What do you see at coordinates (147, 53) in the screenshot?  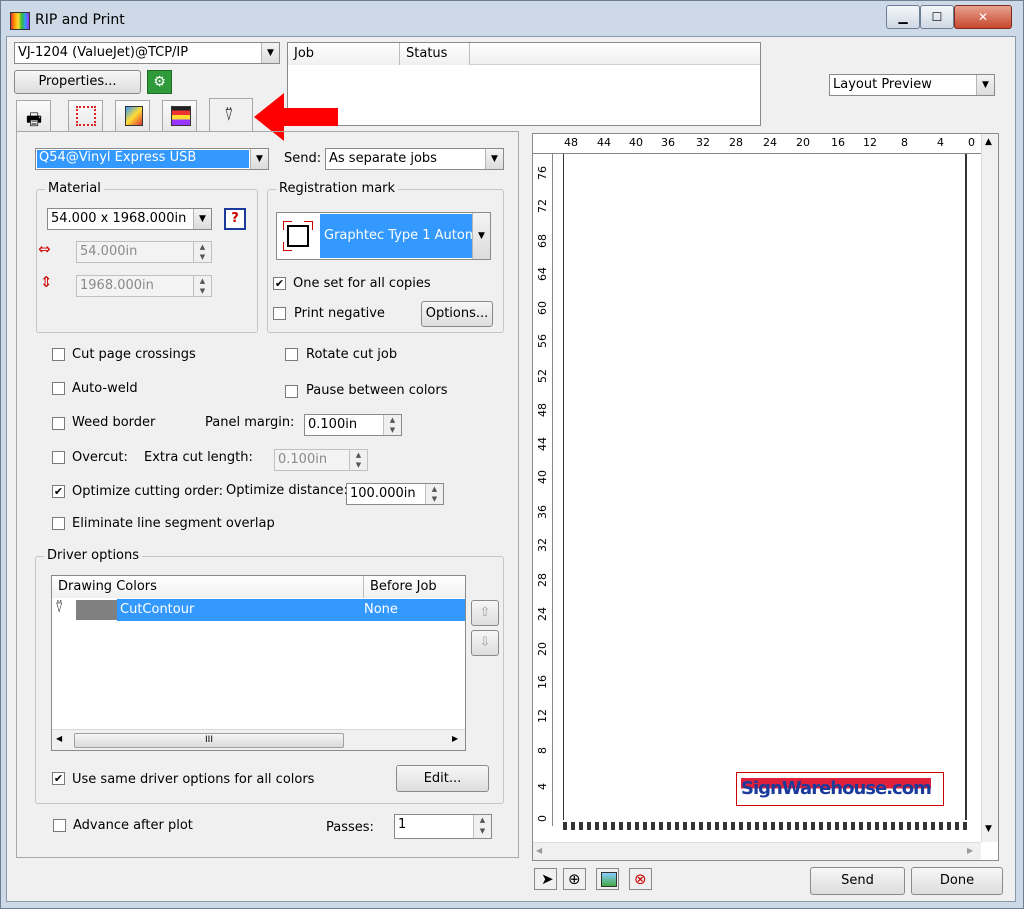 I see `printer-select: VJ-1204 (ValueJet)@TCP/IP ▼` at bounding box center [147, 53].